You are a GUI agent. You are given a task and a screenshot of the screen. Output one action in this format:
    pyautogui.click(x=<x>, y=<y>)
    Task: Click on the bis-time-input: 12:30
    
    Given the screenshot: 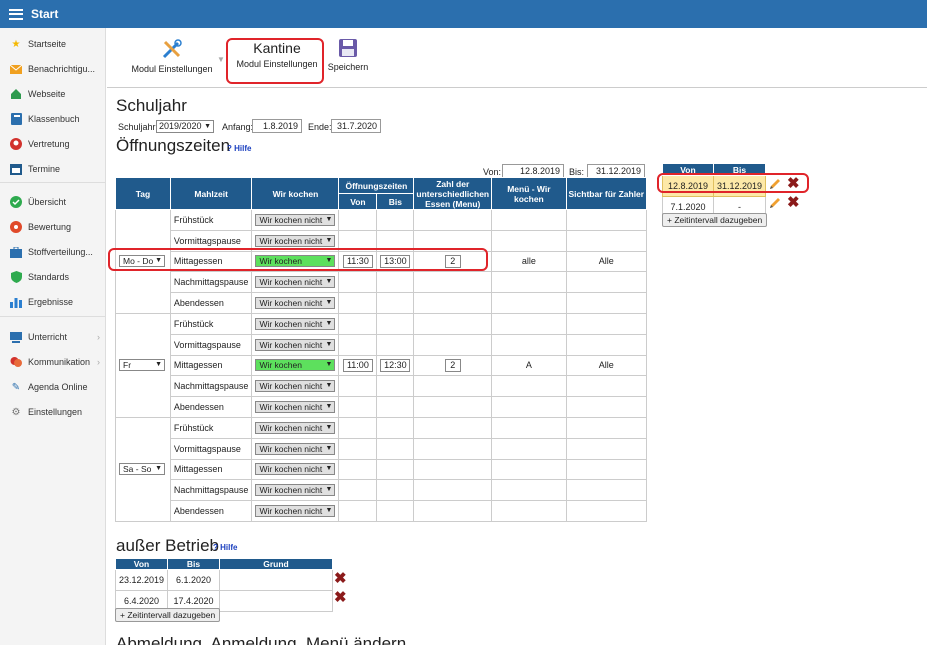 What is the action you would take?
    pyautogui.click(x=395, y=365)
    